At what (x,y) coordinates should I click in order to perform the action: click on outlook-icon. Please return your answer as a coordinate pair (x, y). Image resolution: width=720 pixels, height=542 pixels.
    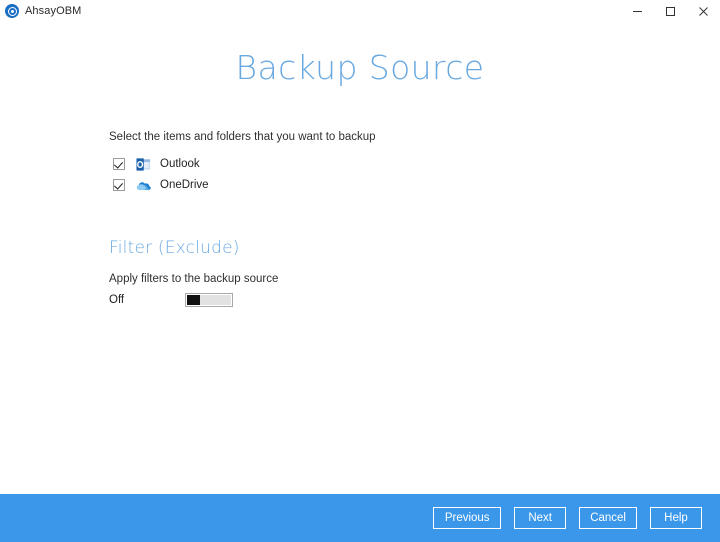
    Looking at the image, I should click on (143, 164).